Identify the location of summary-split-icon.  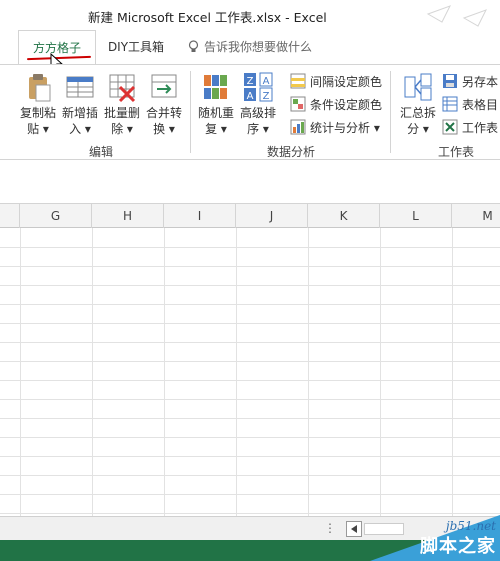
(418, 87).